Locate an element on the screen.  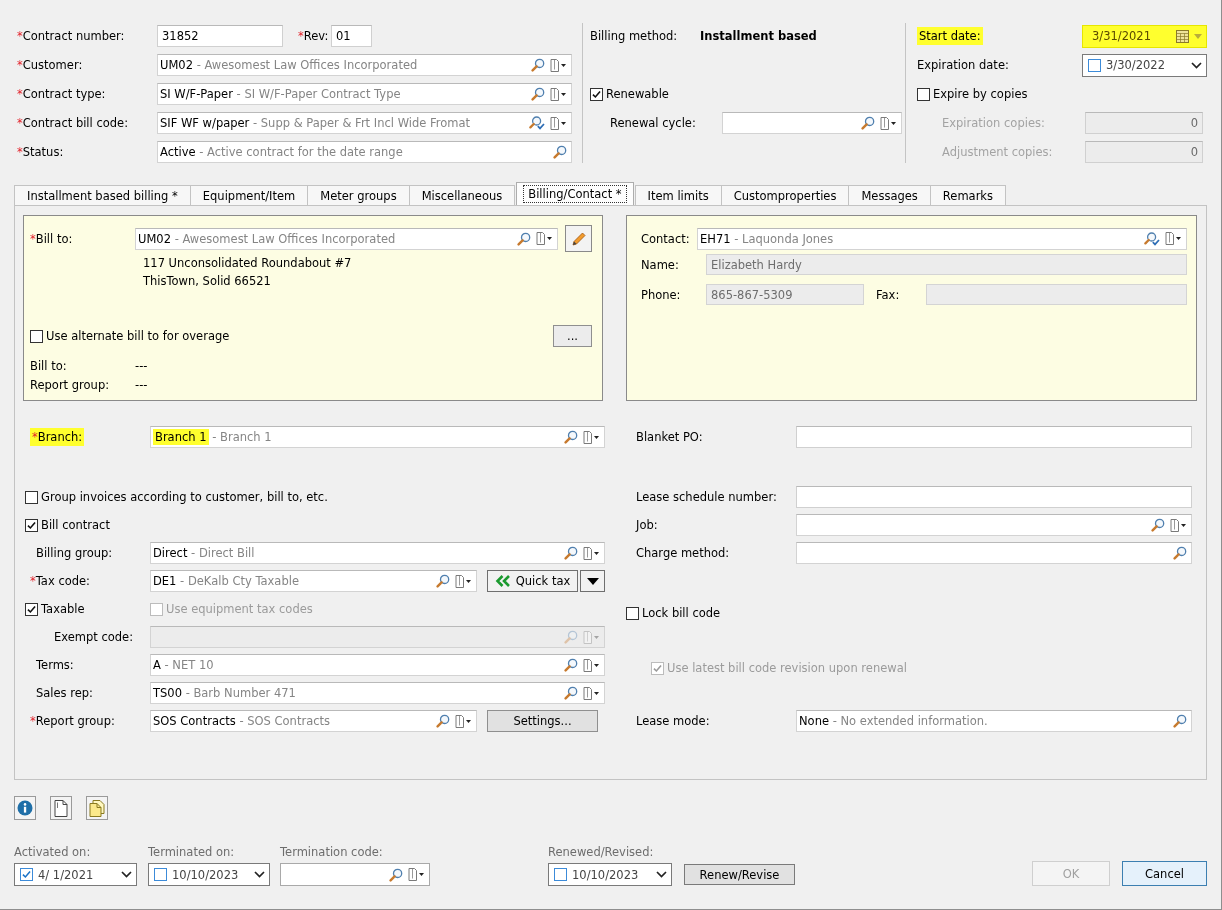
tab: Billing/Contact * is located at coordinates (575, 193).